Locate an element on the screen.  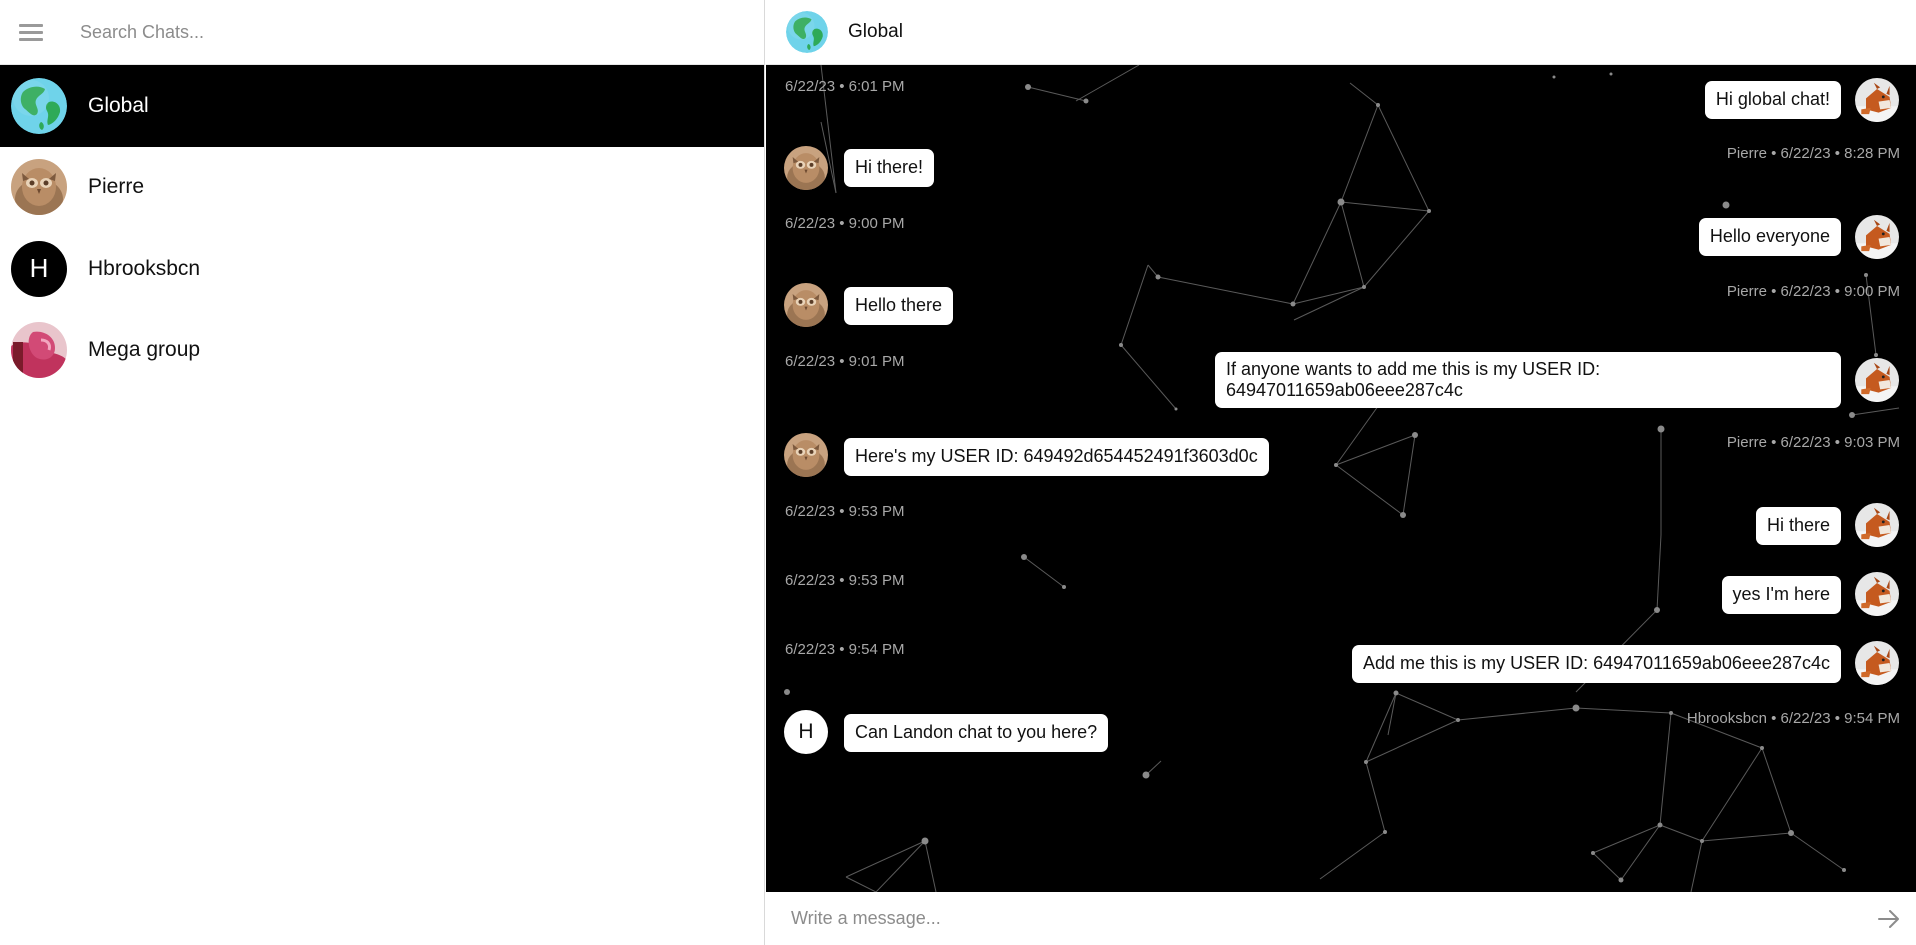
arrow-right-icon is located at coordinates (1889, 919).